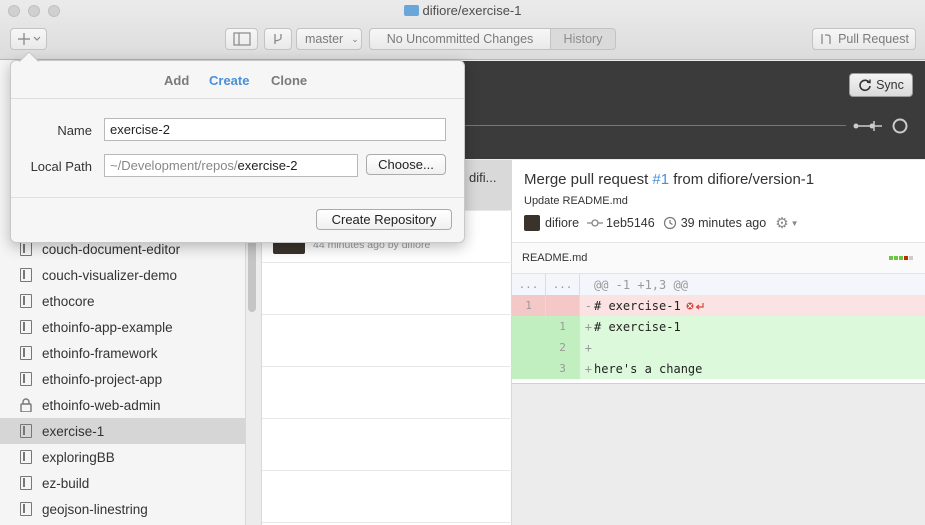  Describe the element at coordinates (562, 223) in the screenshot. I see `commit-author: difiore` at that location.